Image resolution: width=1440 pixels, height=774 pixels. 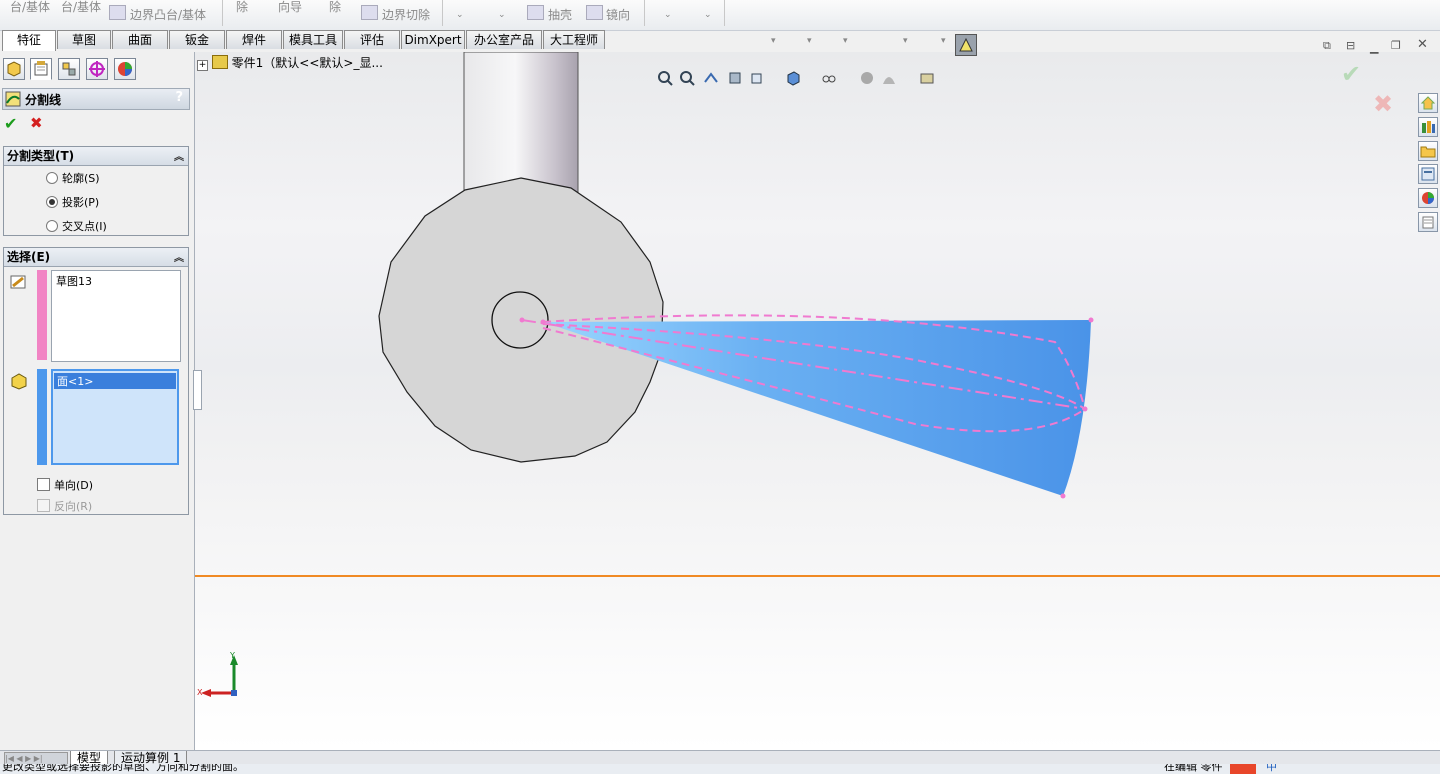 What do you see at coordinates (687, 78) in the screenshot?
I see `zoom-to-area-icon` at bounding box center [687, 78].